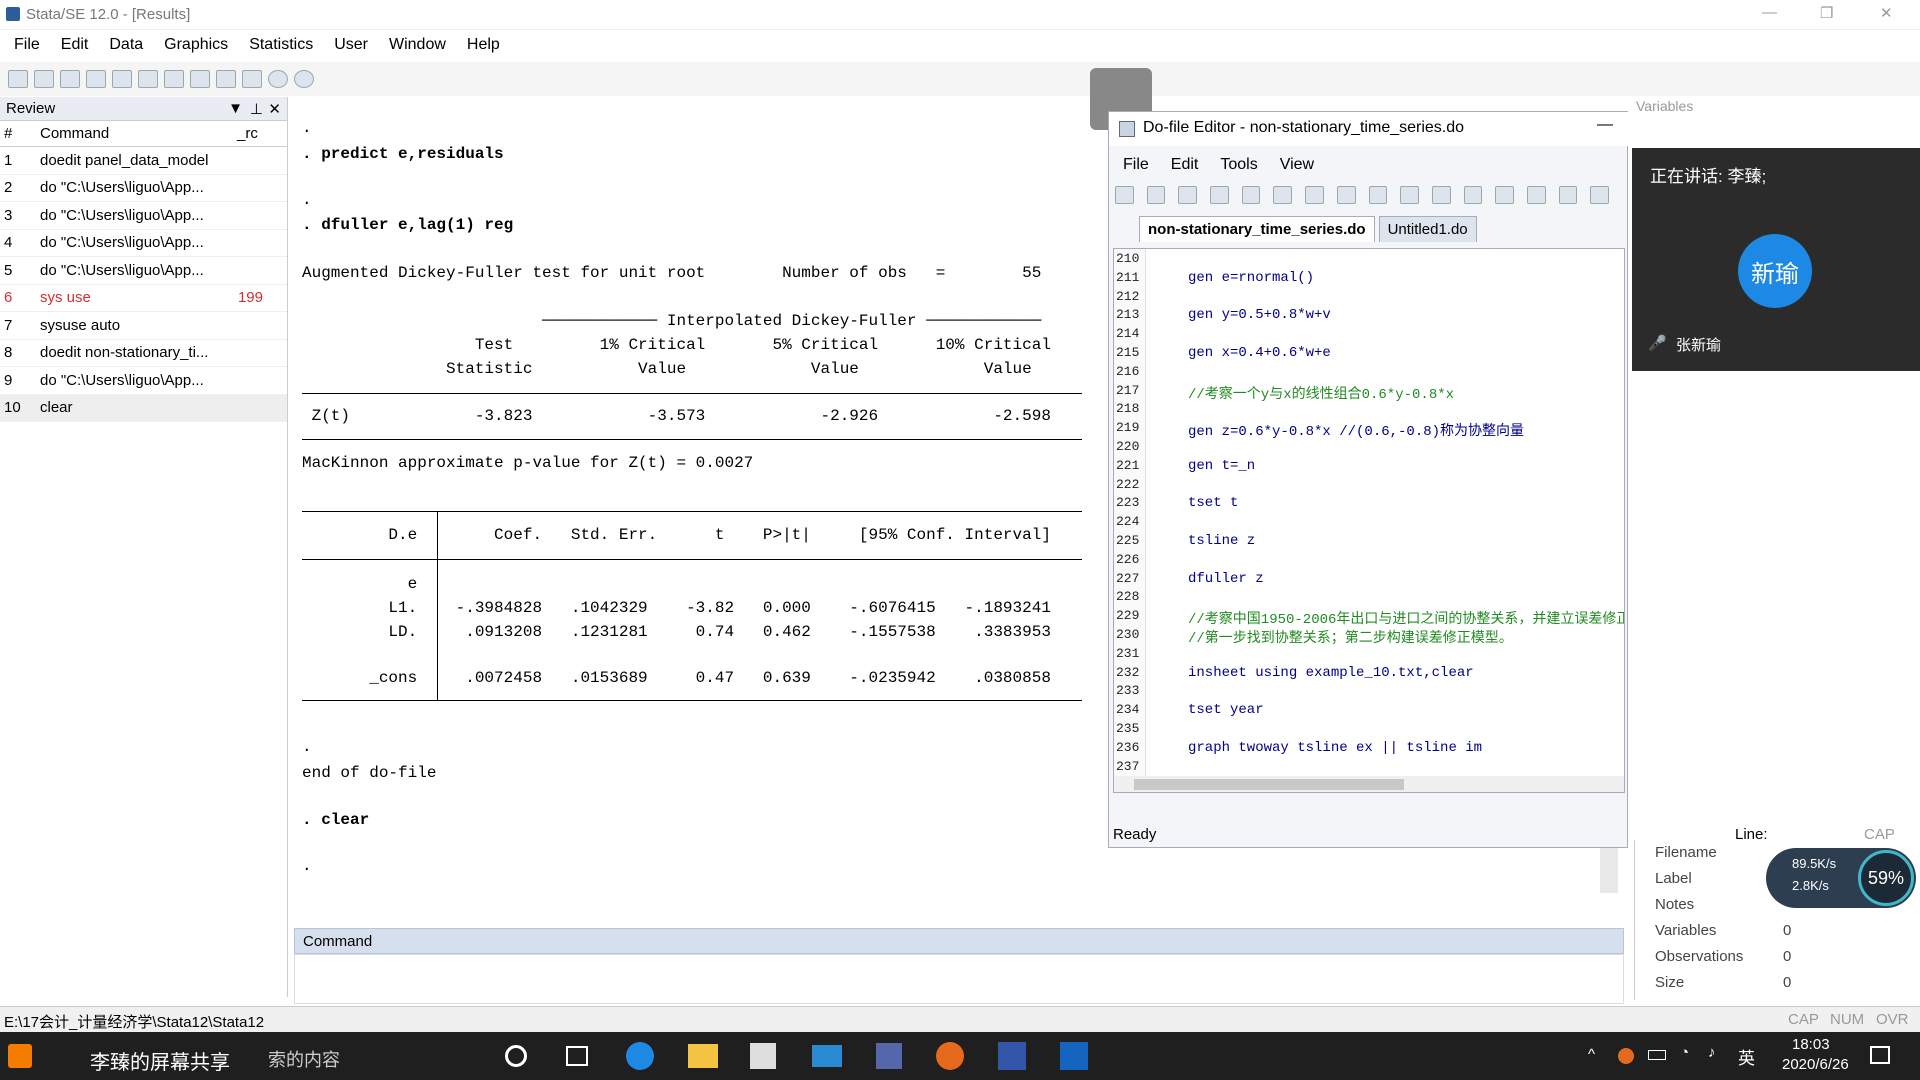 The width and height of the screenshot is (1920, 1080). What do you see at coordinates (27, 45) in the screenshot?
I see `menu-file: File` at bounding box center [27, 45].